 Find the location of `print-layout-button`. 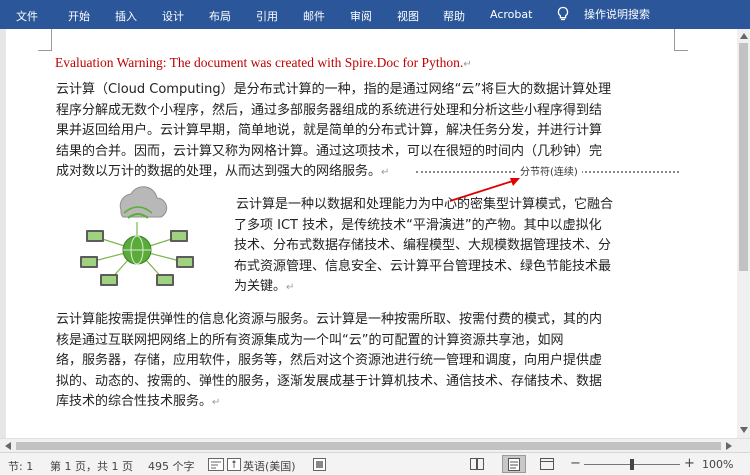

print-layout-button is located at coordinates (514, 464).